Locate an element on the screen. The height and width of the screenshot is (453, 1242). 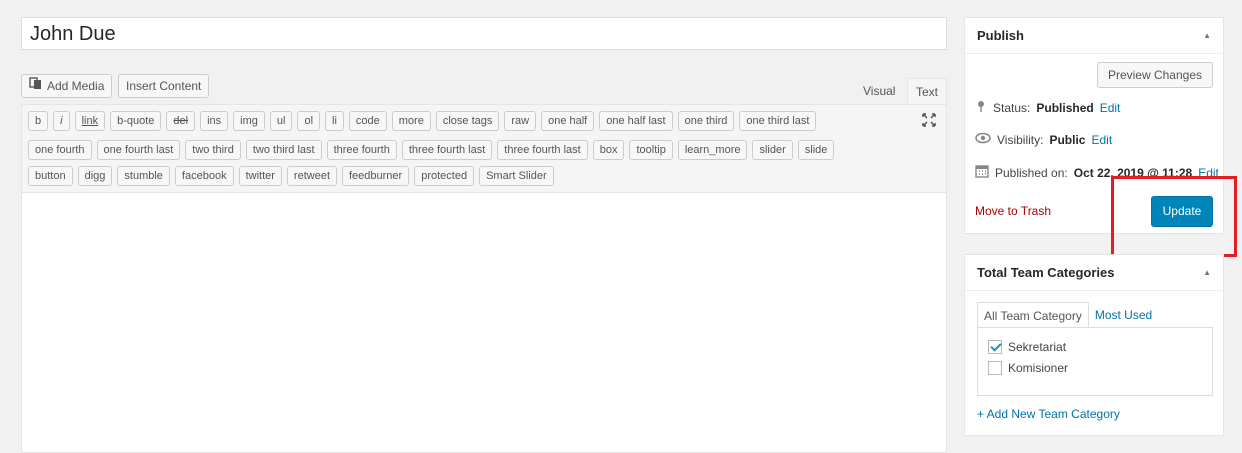
quicktag-code-button: code is located at coordinates (367, 121).